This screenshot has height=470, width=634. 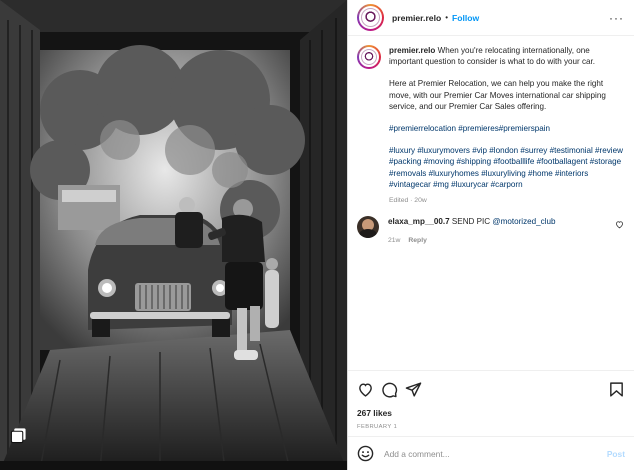 I want to click on share-icon, so click(x=413, y=389).